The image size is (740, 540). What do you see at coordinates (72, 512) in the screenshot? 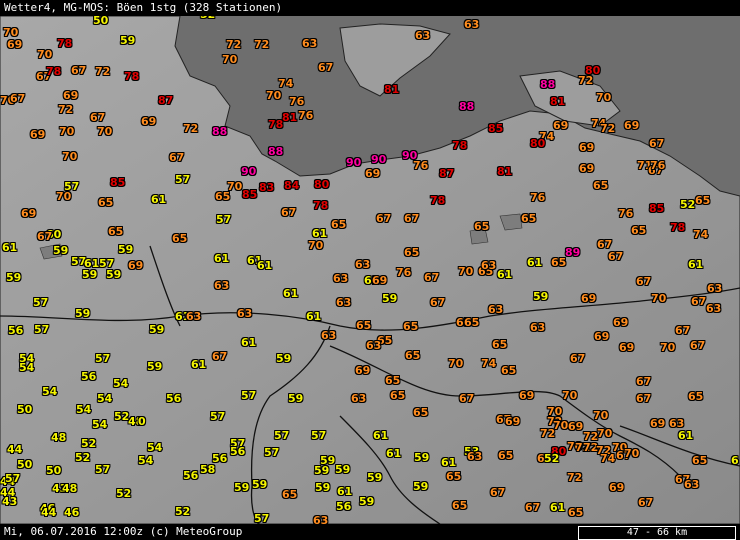
I see `station-value: 46` at bounding box center [72, 512].